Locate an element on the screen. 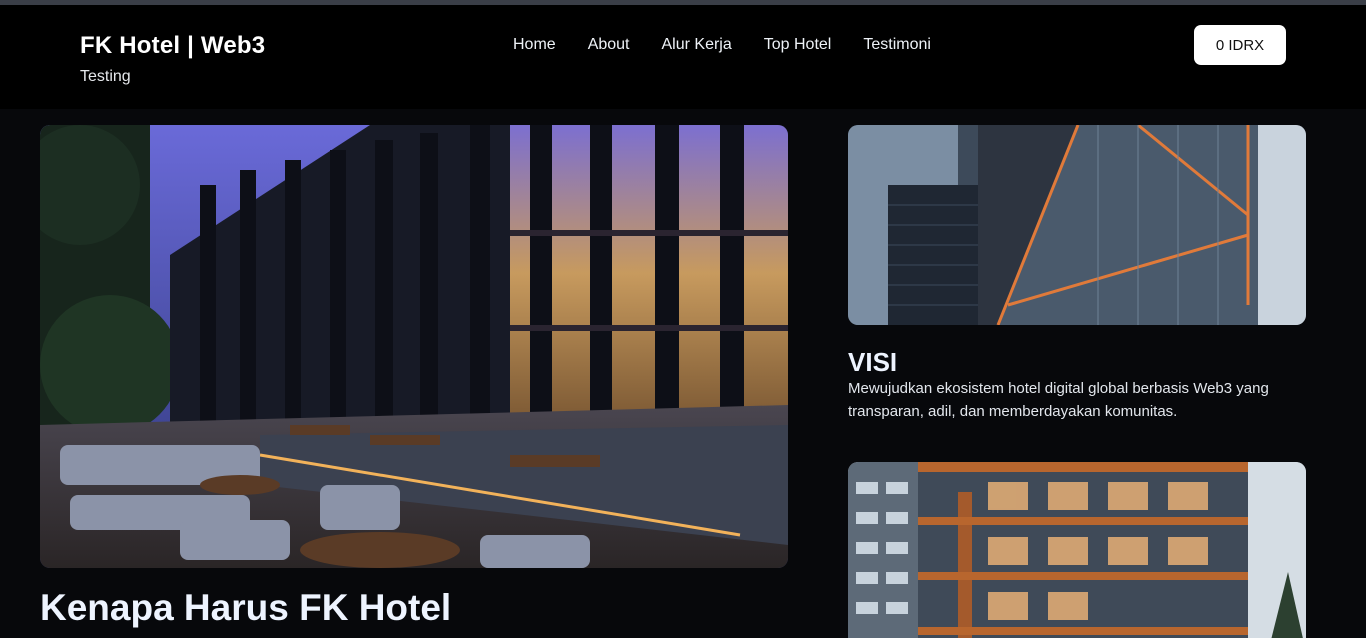 The width and height of the screenshot is (1366, 638). nav-testimoni: Testimoni is located at coordinates (897, 45).